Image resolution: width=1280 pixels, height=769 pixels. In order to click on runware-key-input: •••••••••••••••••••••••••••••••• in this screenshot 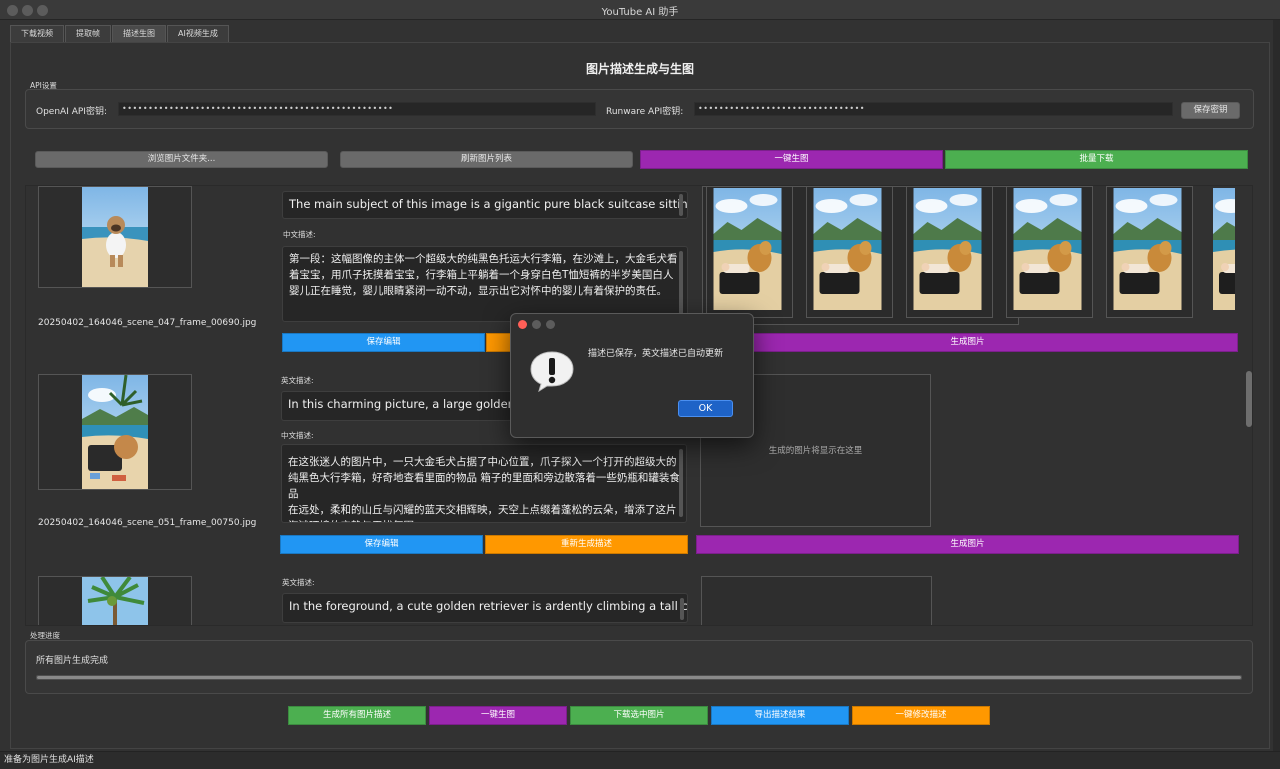, I will do `click(933, 109)`.